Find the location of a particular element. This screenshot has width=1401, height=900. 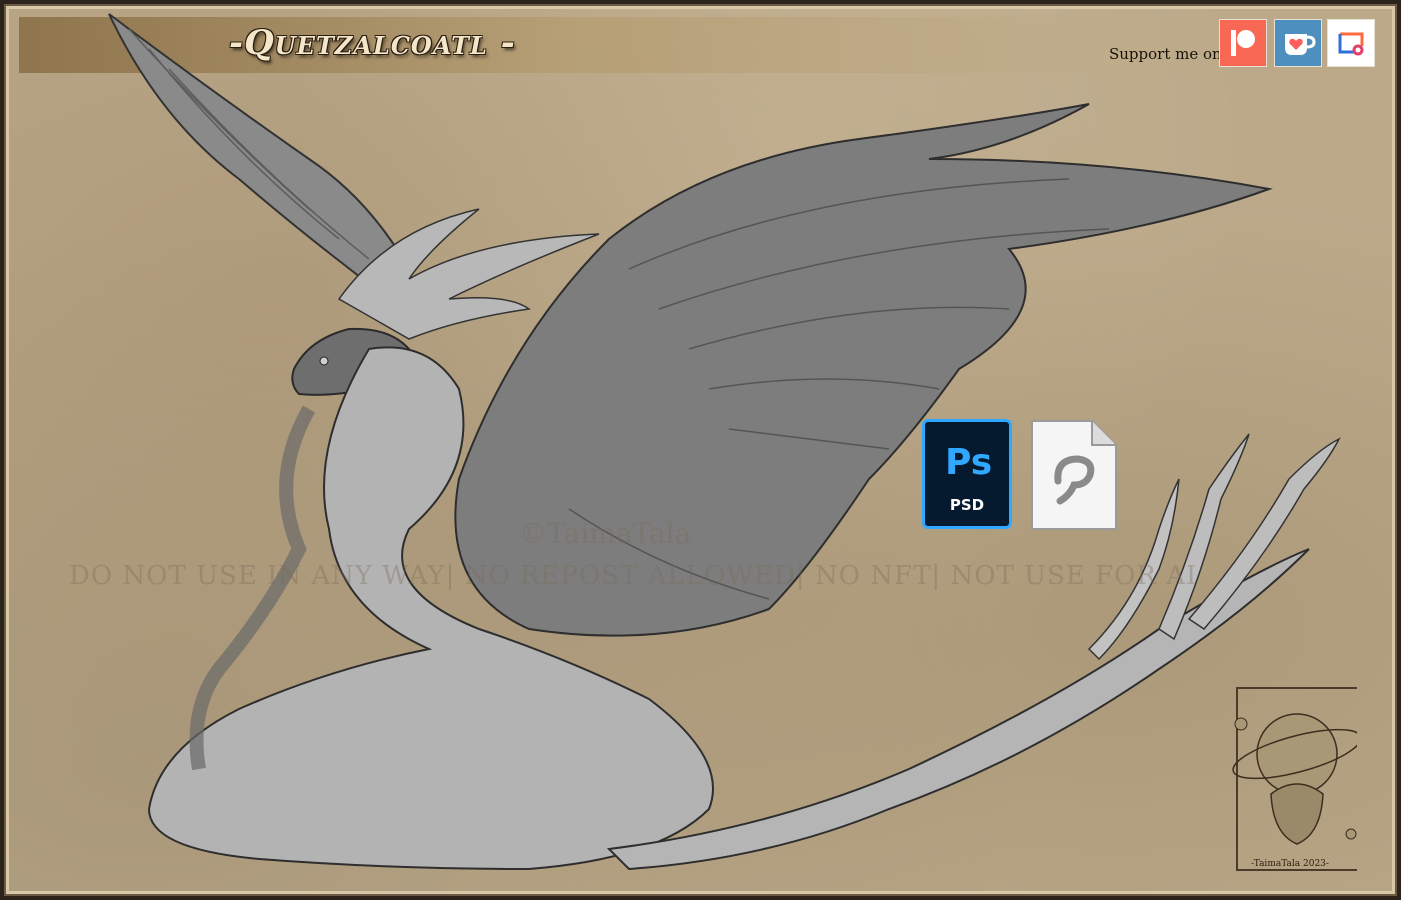

photoshop-glyph: Ps is located at coordinates (969, 462).